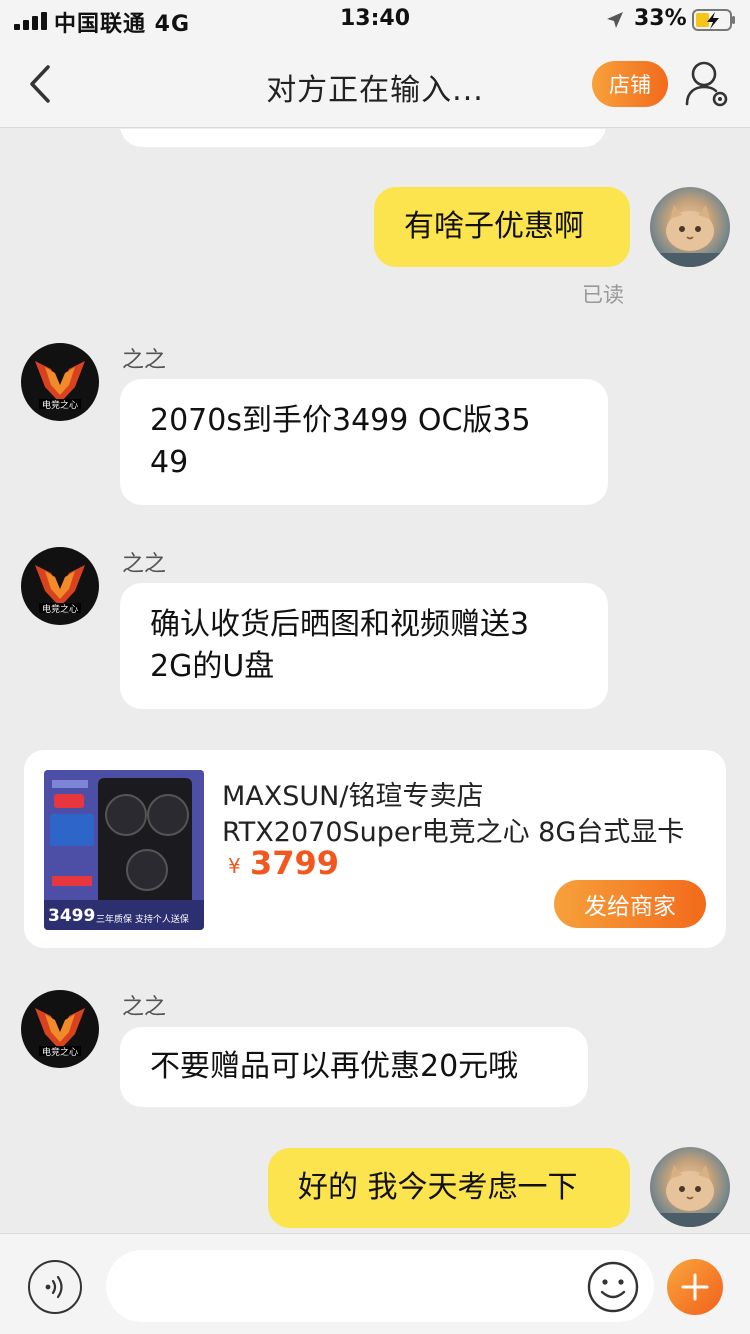  Describe the element at coordinates (169, 462) in the screenshot. I see `message-text-line: 49` at that location.